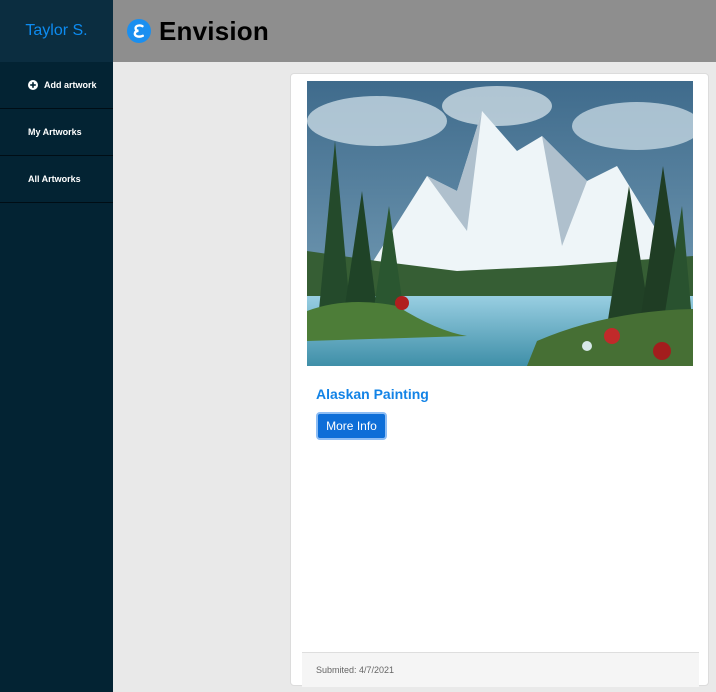  Describe the element at coordinates (33, 85) in the screenshot. I see `plus-circle-icon` at that location.